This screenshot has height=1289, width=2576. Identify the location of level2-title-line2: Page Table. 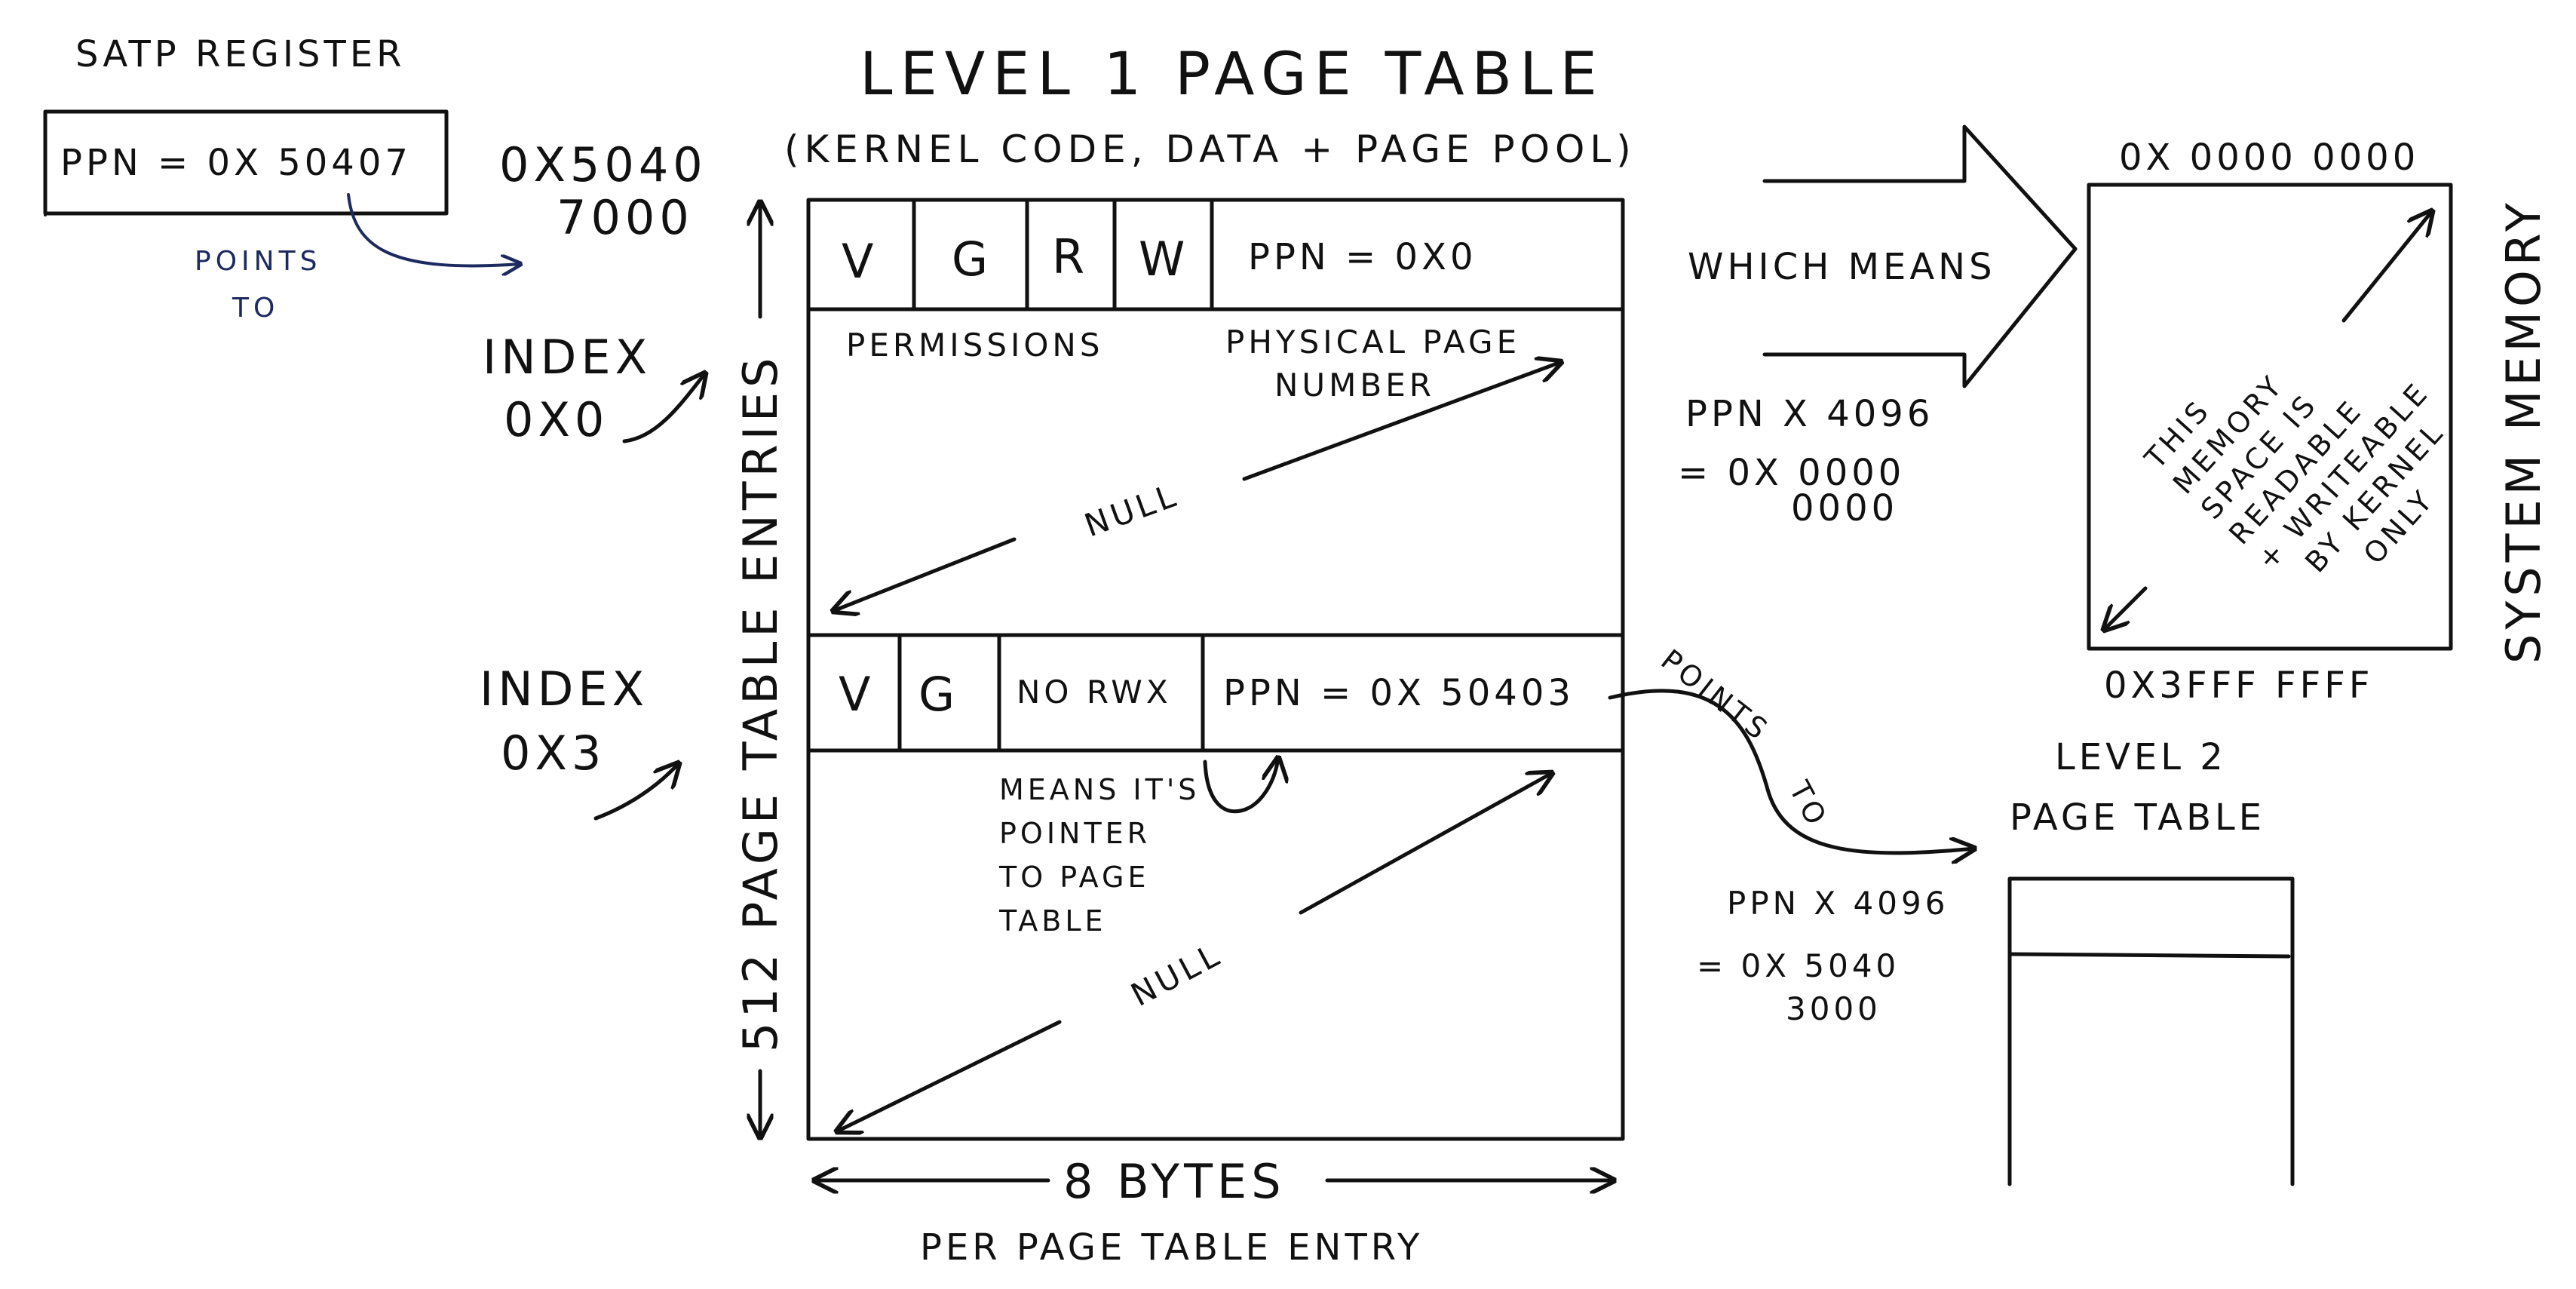
(2137, 817).